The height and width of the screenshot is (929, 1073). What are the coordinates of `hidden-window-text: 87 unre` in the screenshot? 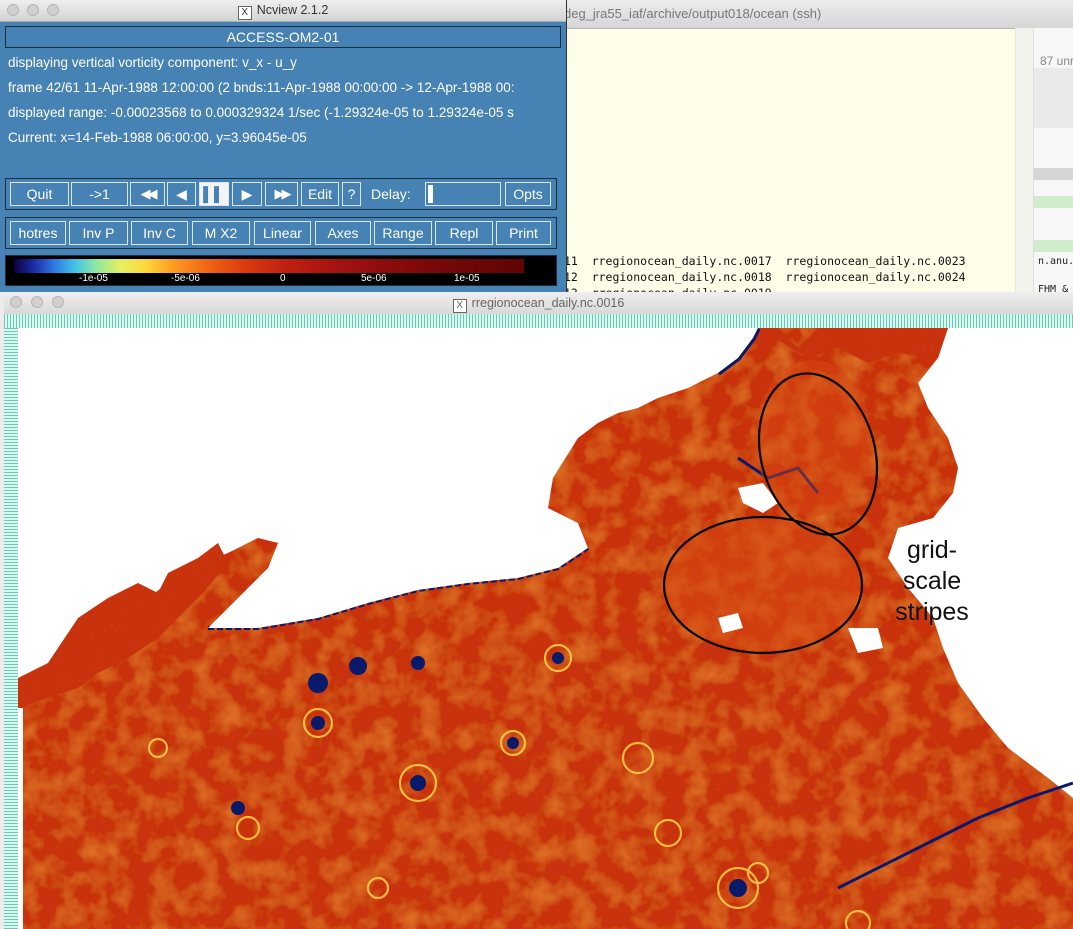 It's located at (1056, 61).